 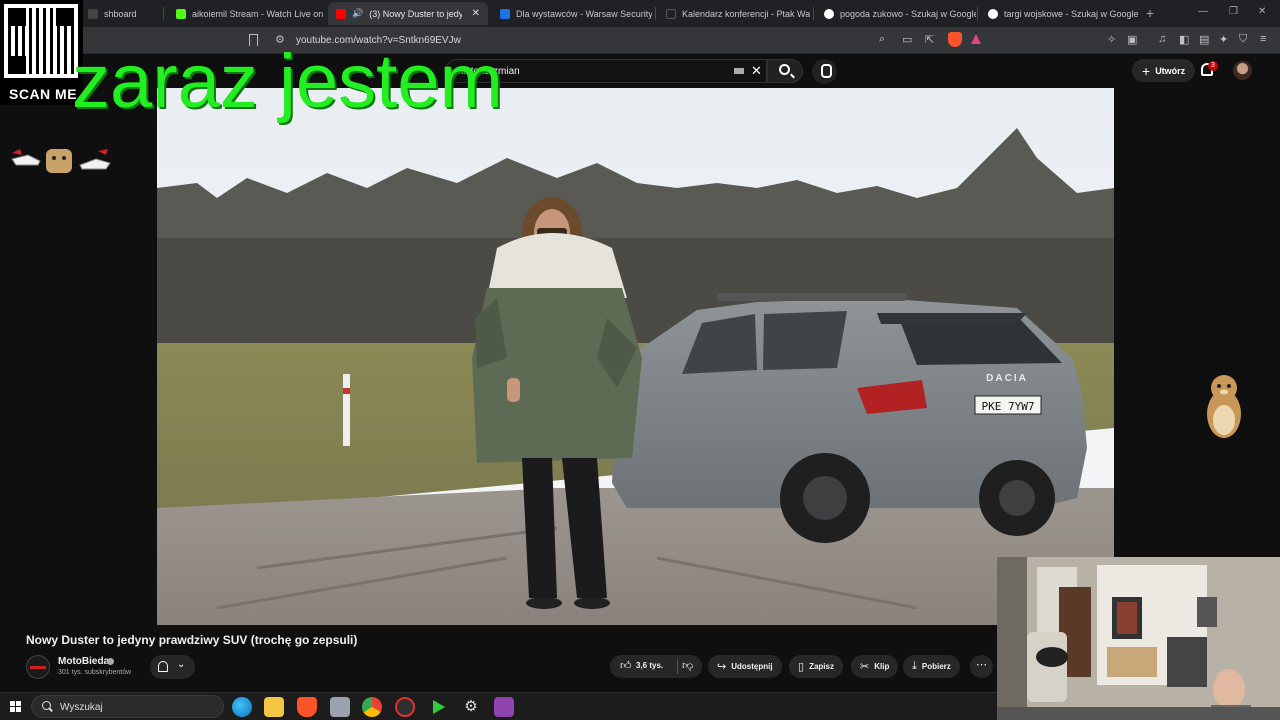 I want to click on account-avatar, so click(x=1242, y=70).